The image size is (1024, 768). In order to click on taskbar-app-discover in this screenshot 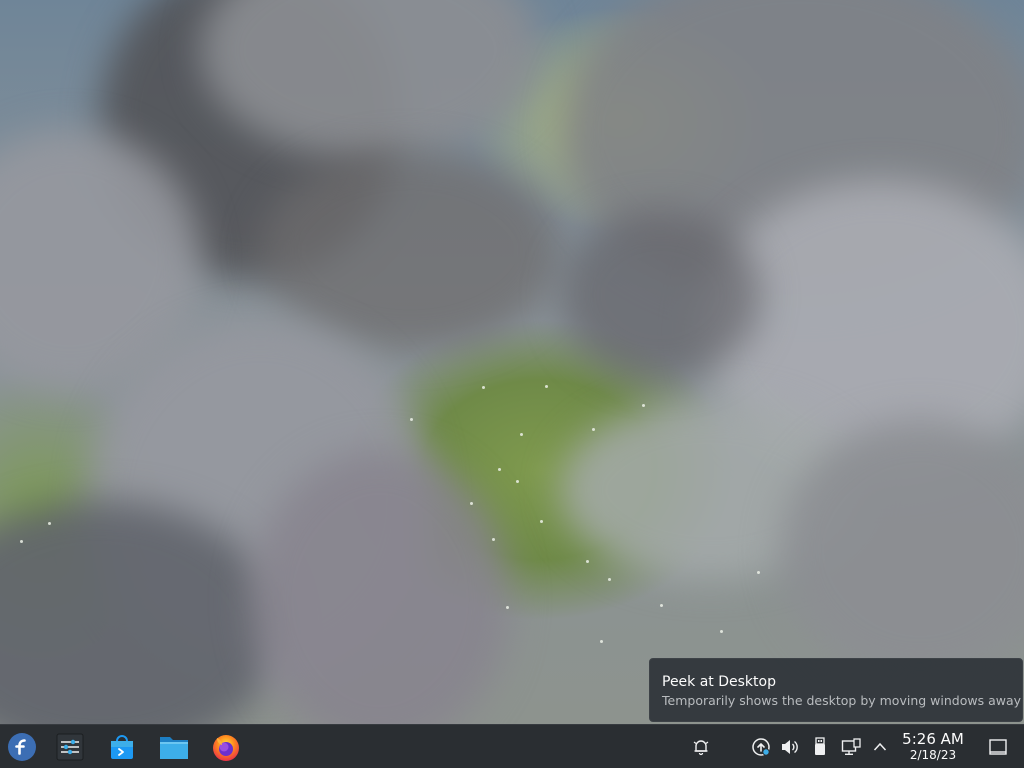, I will do `click(122, 747)`.